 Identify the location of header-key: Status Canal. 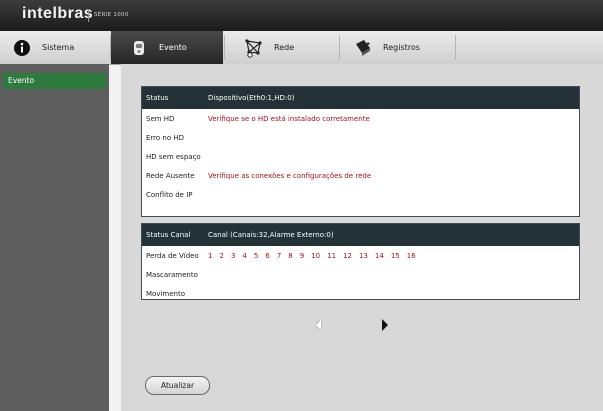
(168, 235).